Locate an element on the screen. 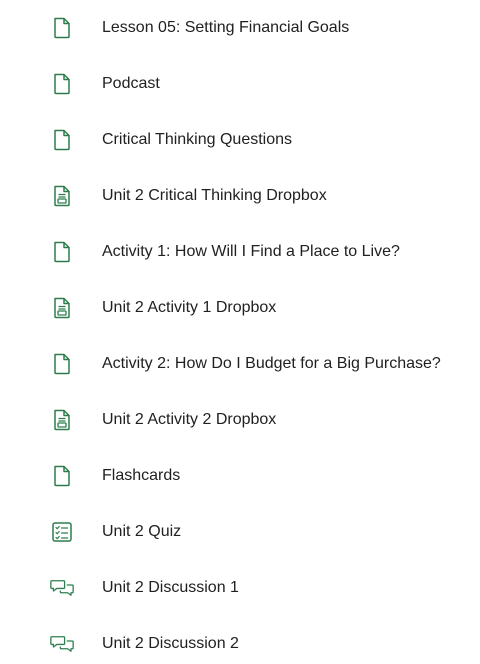  quiz-icon is located at coordinates (62, 532).